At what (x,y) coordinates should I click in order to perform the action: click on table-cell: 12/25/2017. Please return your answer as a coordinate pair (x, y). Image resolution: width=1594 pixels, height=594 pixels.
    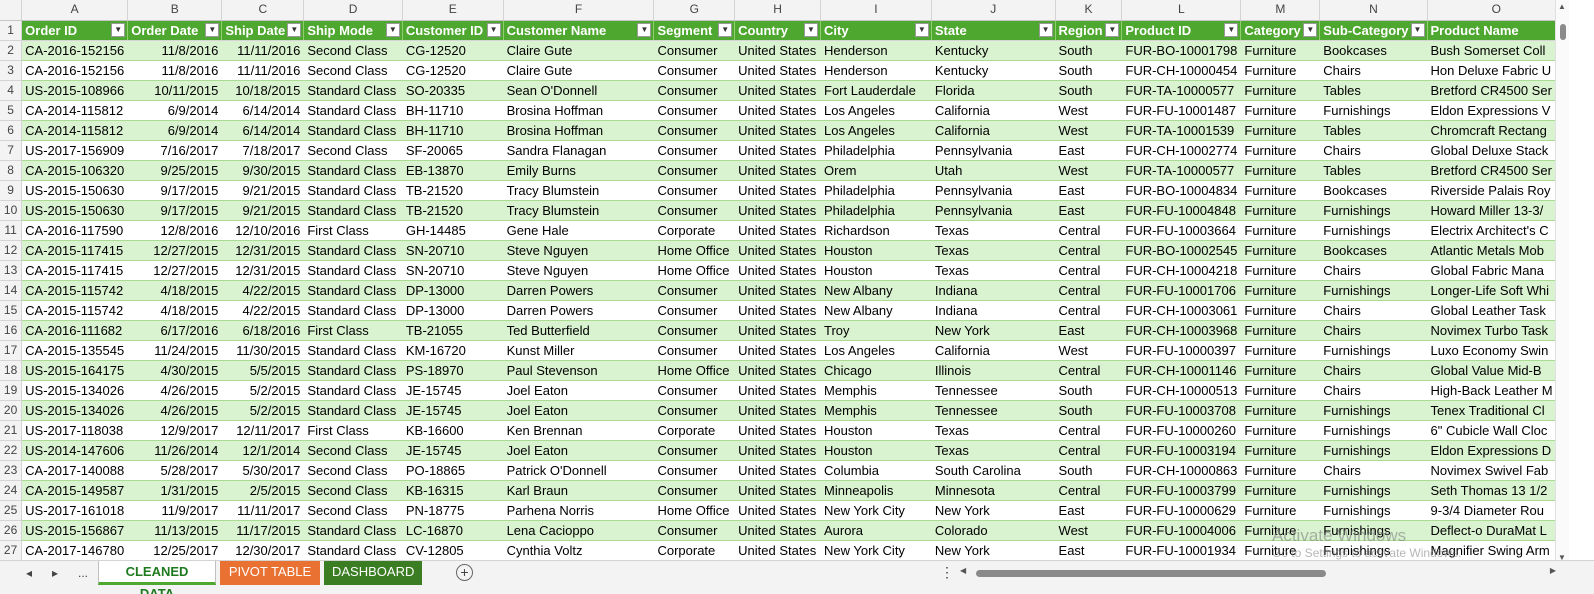
    Looking at the image, I should click on (175, 550).